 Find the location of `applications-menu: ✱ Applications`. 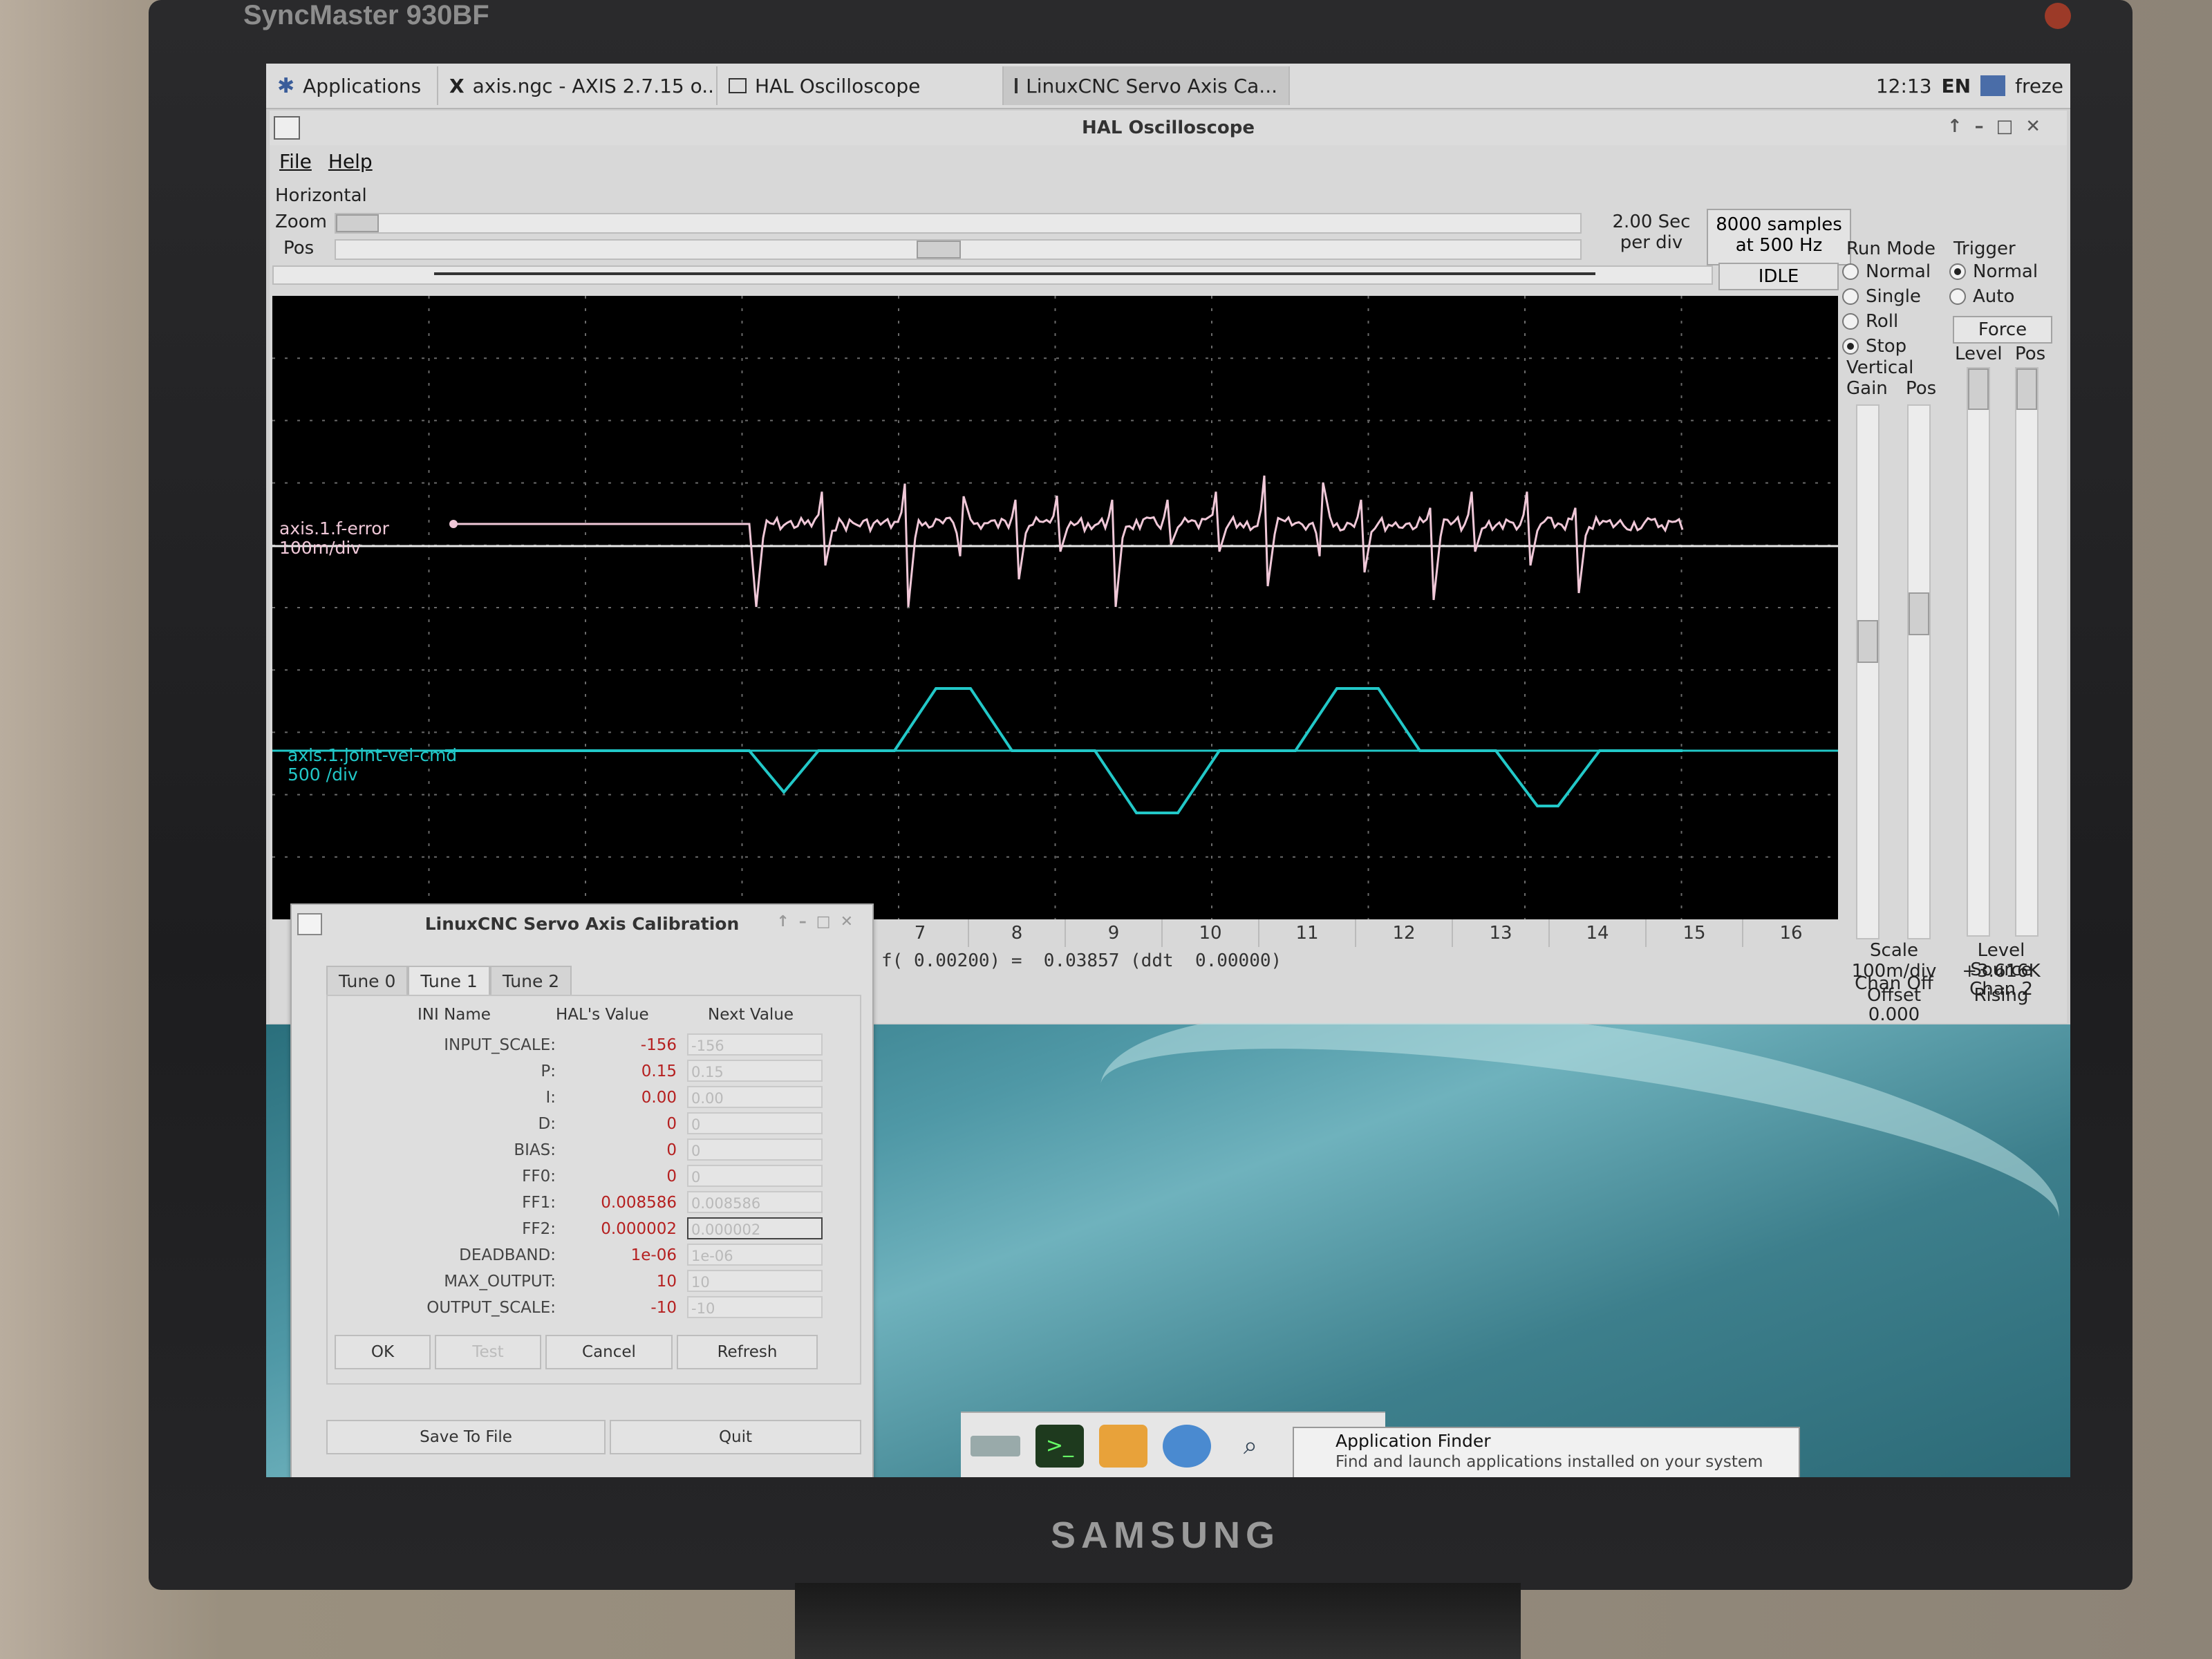

applications-menu: ✱ Applications is located at coordinates (352, 85).